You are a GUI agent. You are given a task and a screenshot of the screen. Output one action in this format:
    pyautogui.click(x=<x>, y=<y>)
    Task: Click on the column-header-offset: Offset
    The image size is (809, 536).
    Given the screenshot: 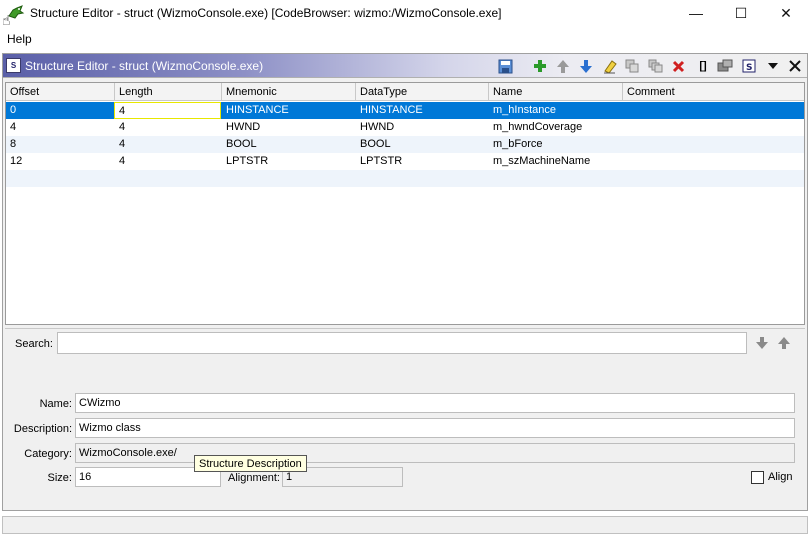 What is the action you would take?
    pyautogui.click(x=60, y=92)
    